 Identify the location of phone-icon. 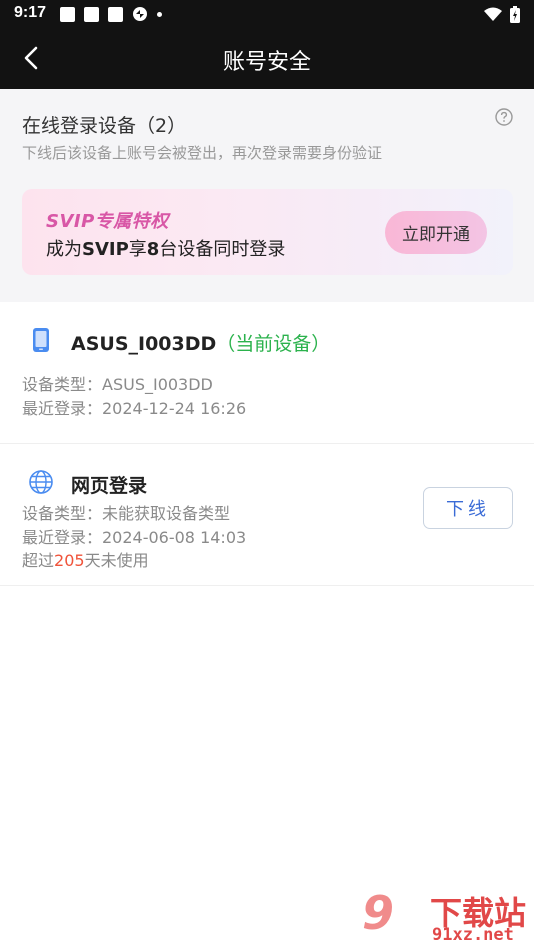
(41, 340).